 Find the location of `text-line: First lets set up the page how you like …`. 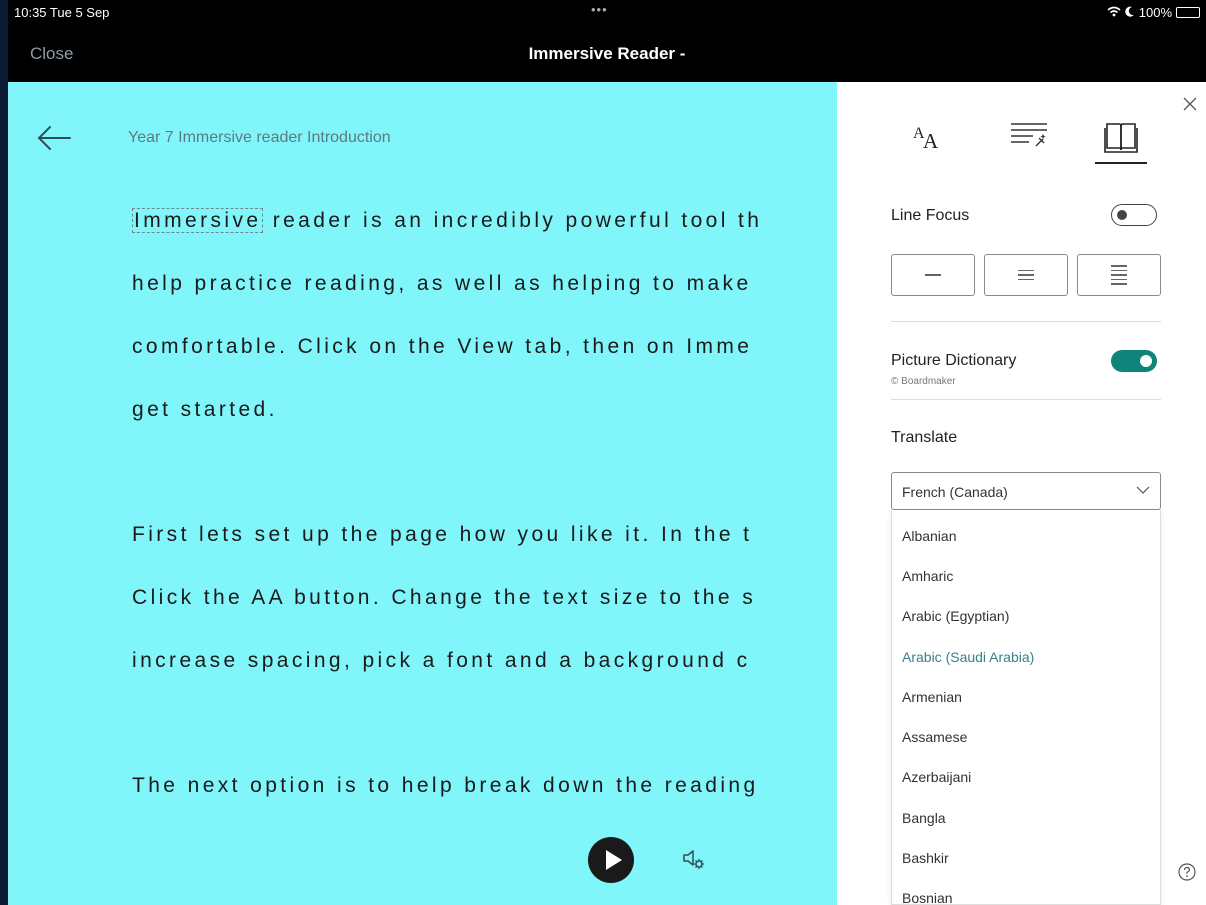

text-line: First lets set up the page how you like … is located at coordinates (442, 534).